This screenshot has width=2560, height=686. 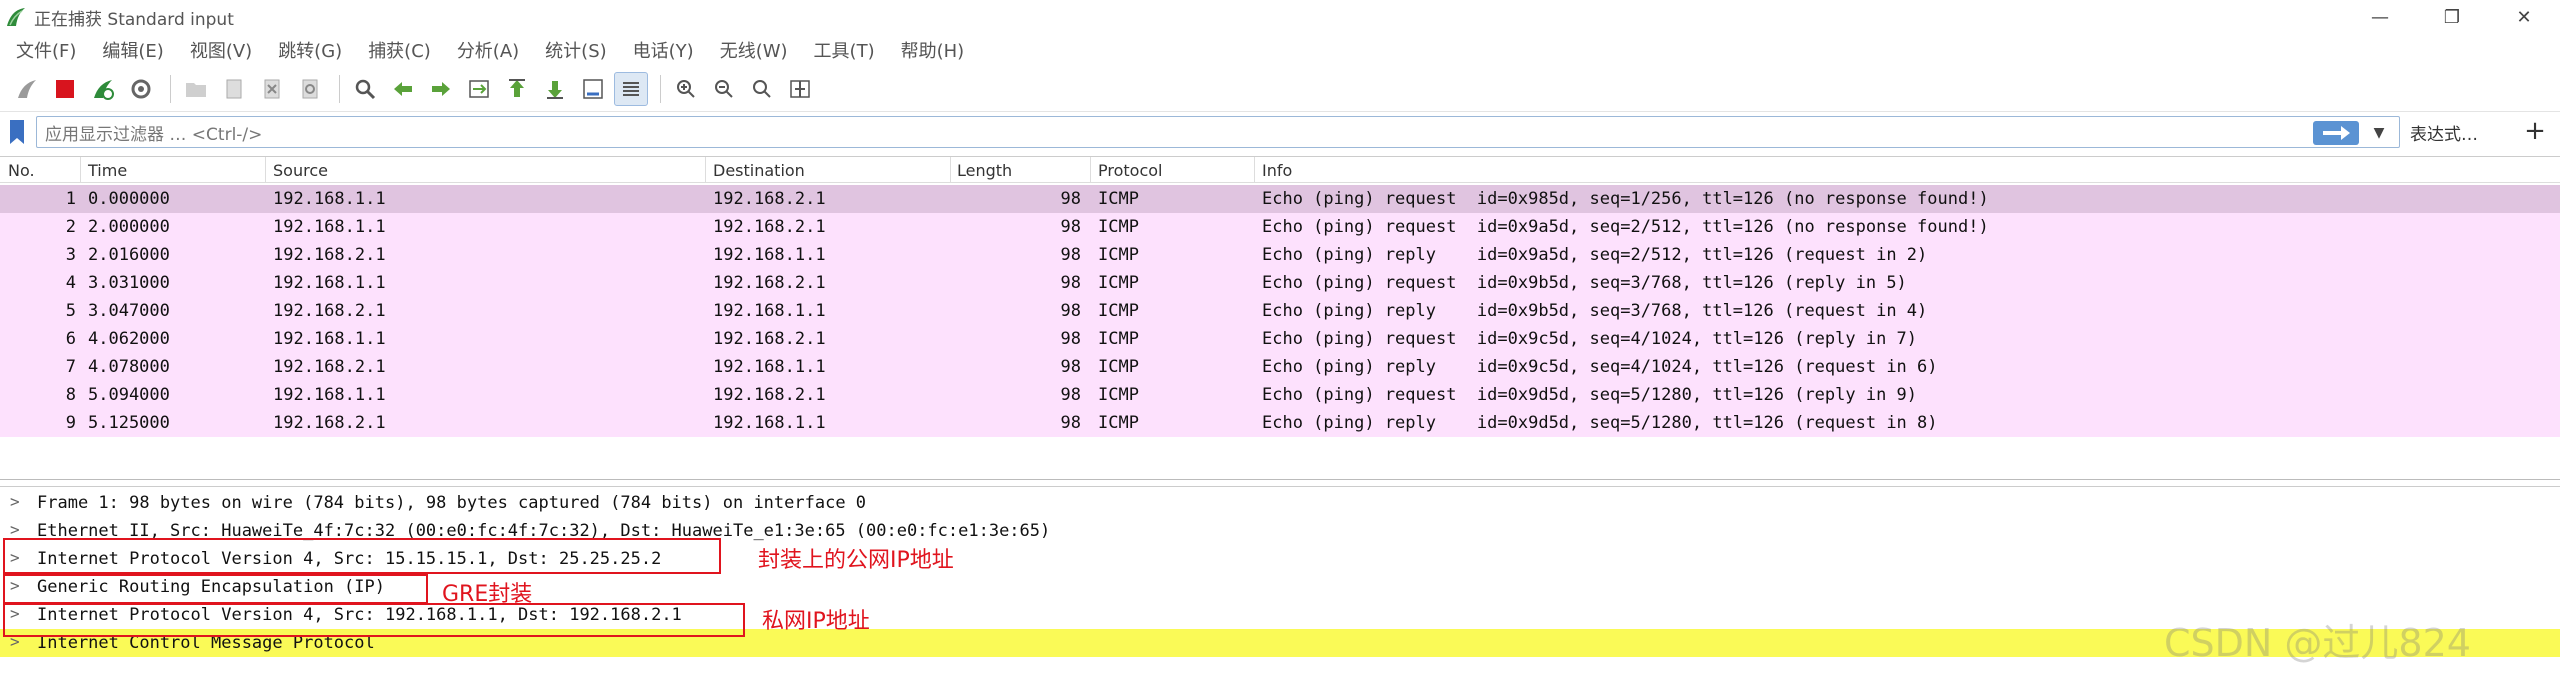 I want to click on main-toolbar, so click(x=1280, y=89).